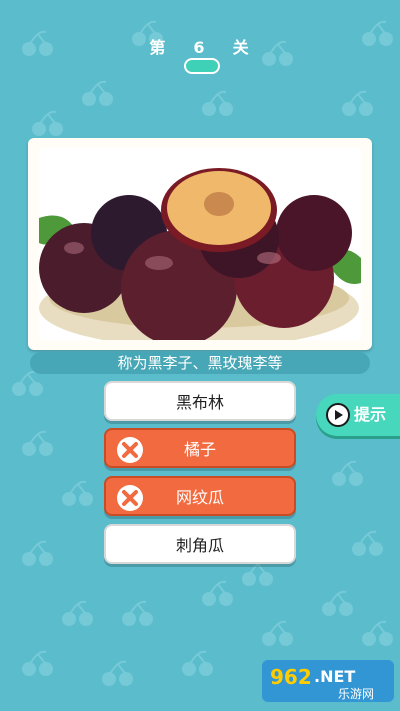  I want to click on level-prefix: 第, so click(158, 47).